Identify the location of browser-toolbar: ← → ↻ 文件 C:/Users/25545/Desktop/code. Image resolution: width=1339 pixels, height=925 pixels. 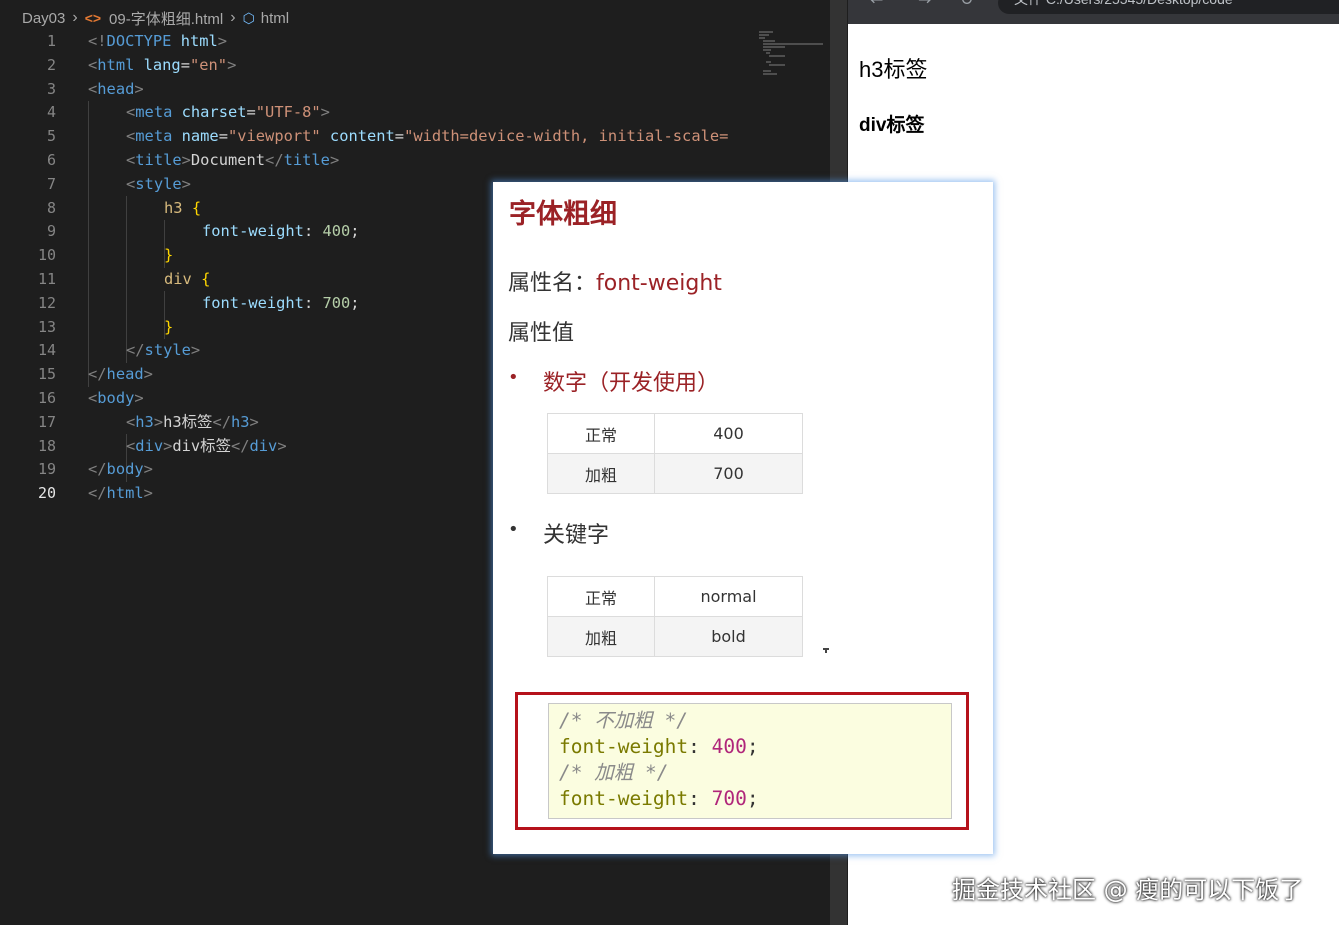
(1093, 12).